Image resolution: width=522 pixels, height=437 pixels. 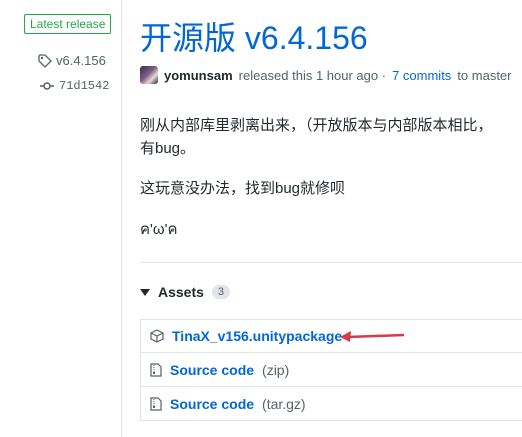 What do you see at coordinates (316, 125) in the screenshot?
I see `notes-line-1: 刚从内部库里剥离出来，（开放版本与内部版本相比，` at bounding box center [316, 125].